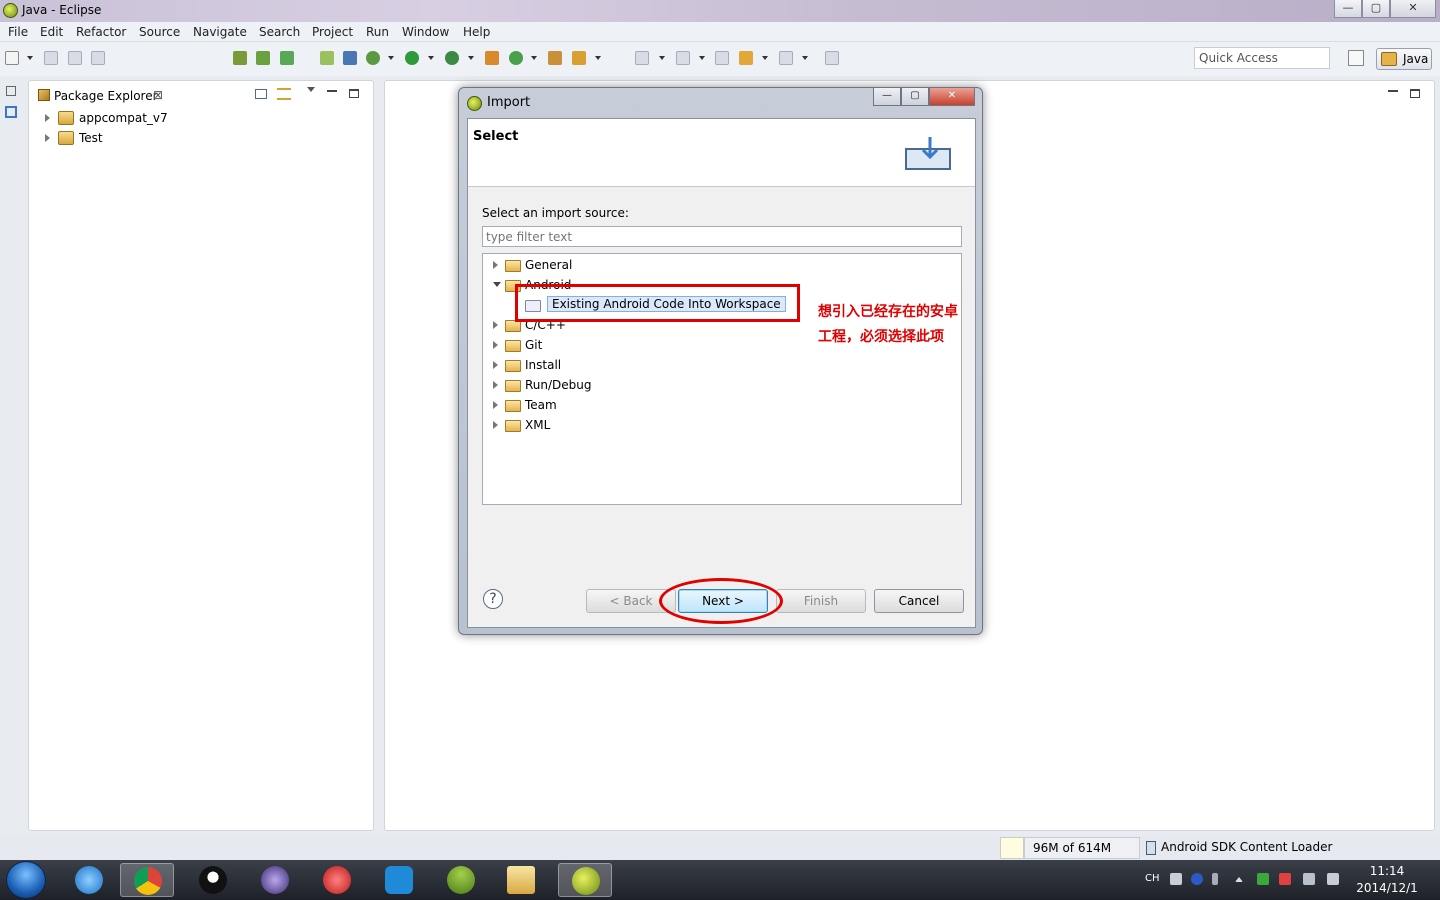  I want to click on taskbar-app-blue, so click(399, 880).